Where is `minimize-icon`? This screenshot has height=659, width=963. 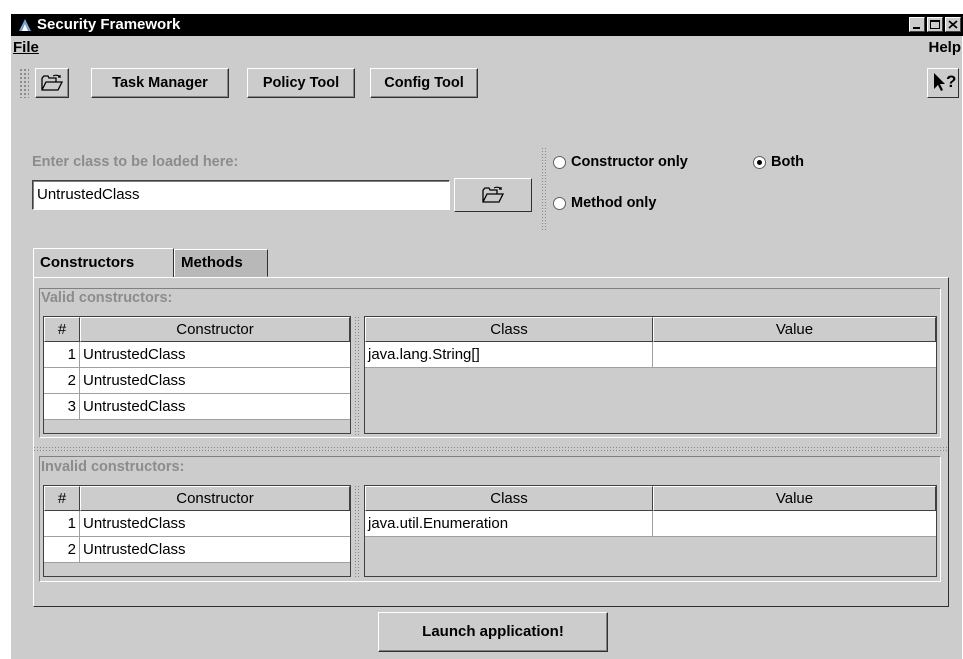
minimize-icon is located at coordinates (916, 28).